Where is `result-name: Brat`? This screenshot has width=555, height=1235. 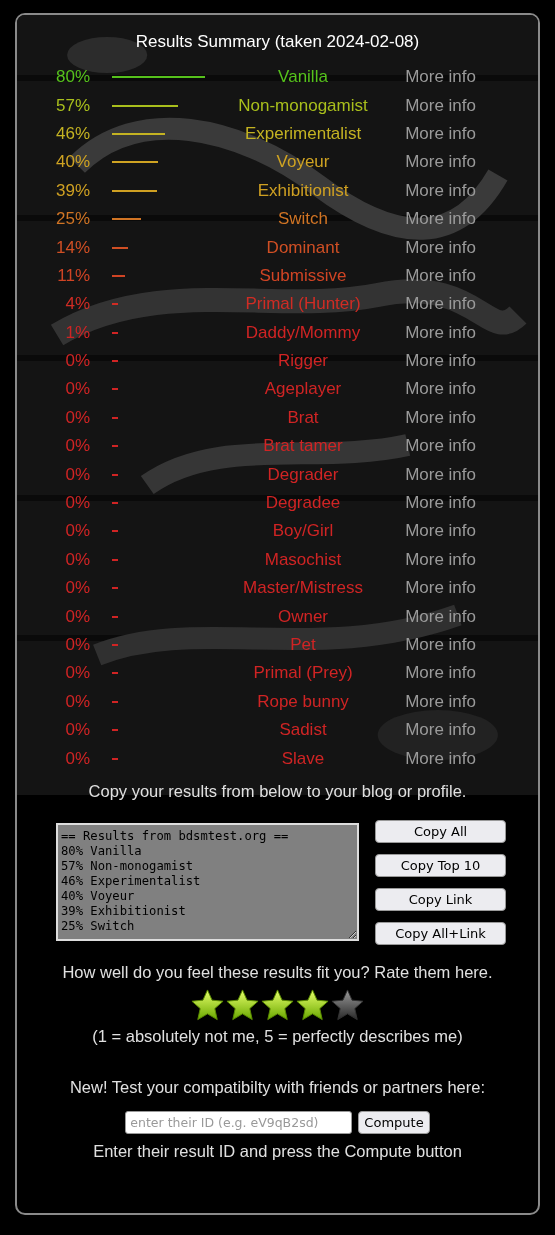
result-name: Brat is located at coordinates (303, 417).